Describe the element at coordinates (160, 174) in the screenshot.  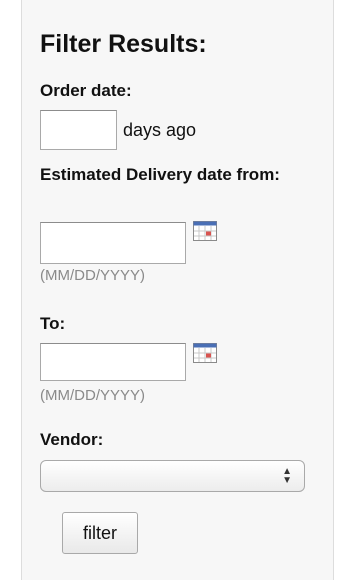
I see `estimated-delivery-from-label: Estimated Delivery date from:` at that location.